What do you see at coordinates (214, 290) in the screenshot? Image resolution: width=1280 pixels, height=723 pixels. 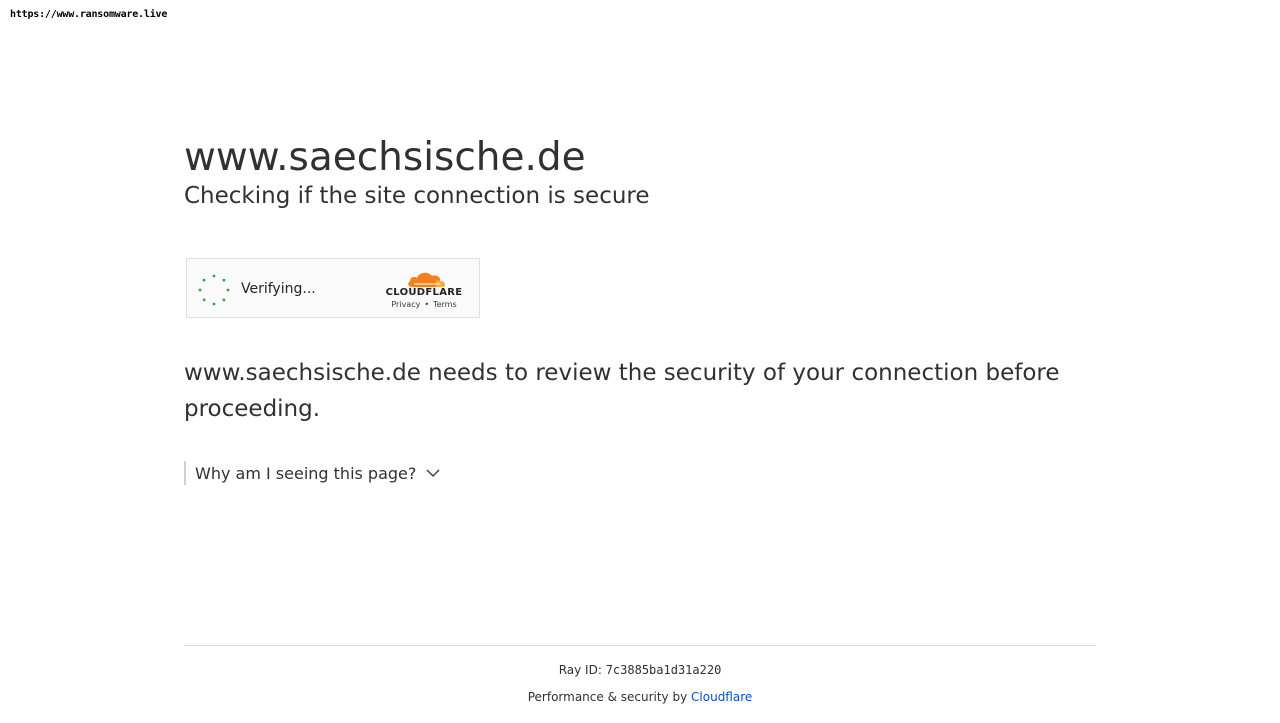 I see `spinner-icon` at bounding box center [214, 290].